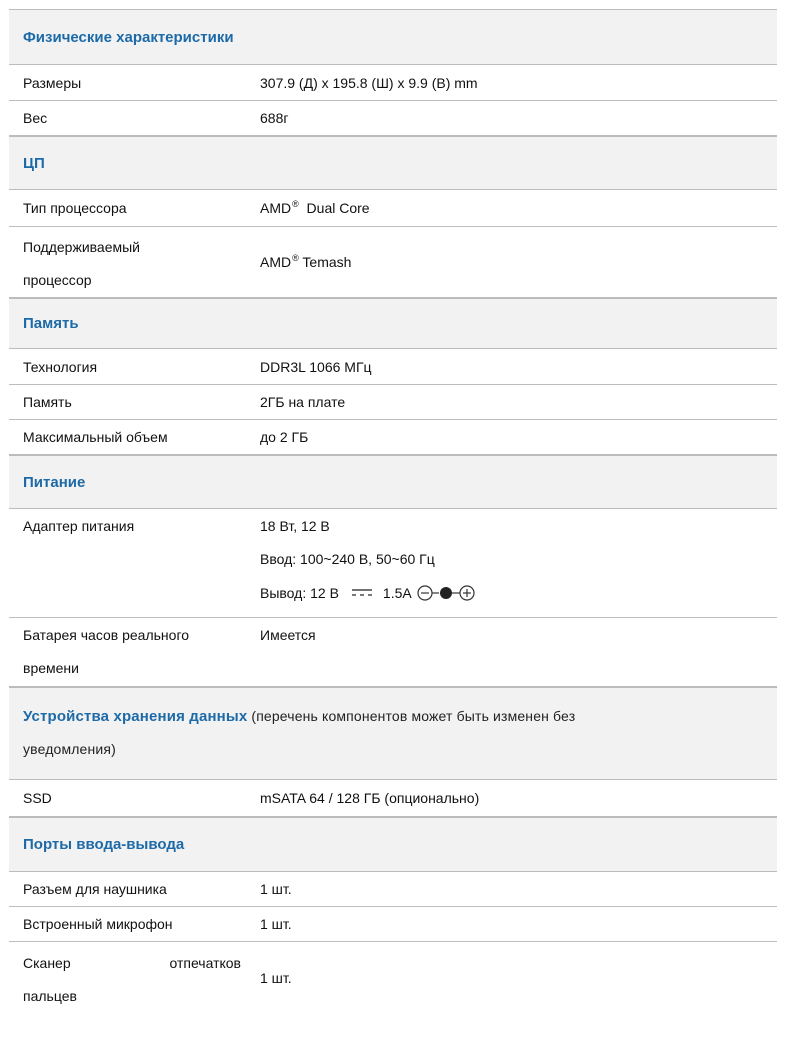 Image resolution: width=785 pixels, height=1048 pixels. Describe the element at coordinates (128, 37) in the screenshot. I see `section-title: Физические характеристики` at that location.